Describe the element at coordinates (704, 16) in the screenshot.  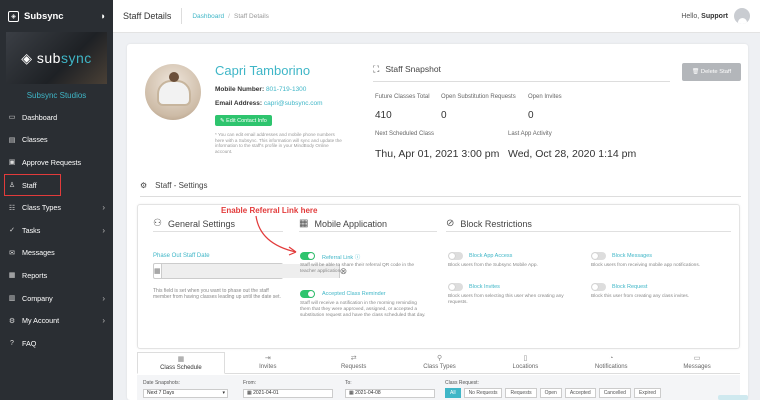
I see `greeting: Hello, Support` at that location.